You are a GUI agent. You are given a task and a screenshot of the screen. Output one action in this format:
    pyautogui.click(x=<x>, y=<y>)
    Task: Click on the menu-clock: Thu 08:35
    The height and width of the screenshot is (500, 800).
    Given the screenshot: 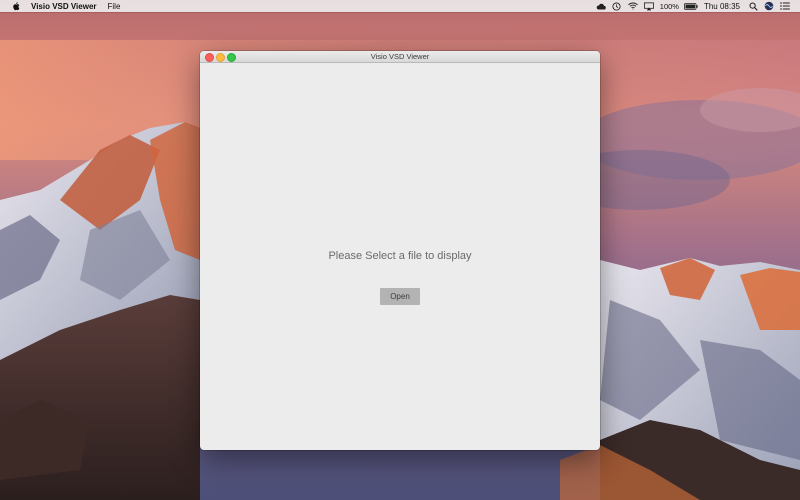 What is the action you would take?
    pyautogui.click(x=722, y=6)
    